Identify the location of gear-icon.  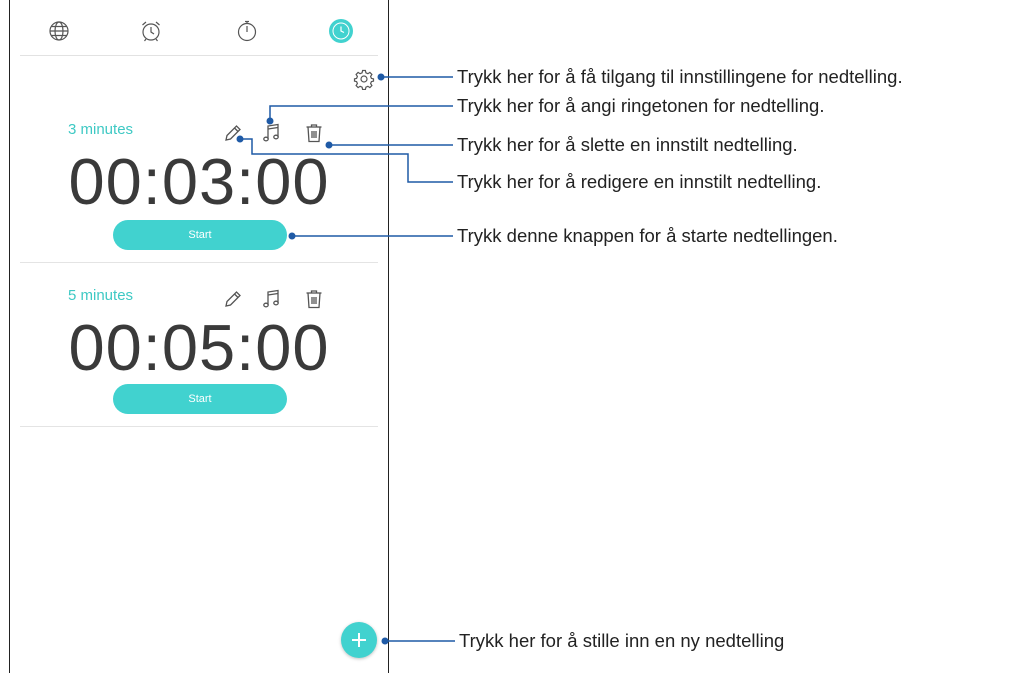
(364, 80).